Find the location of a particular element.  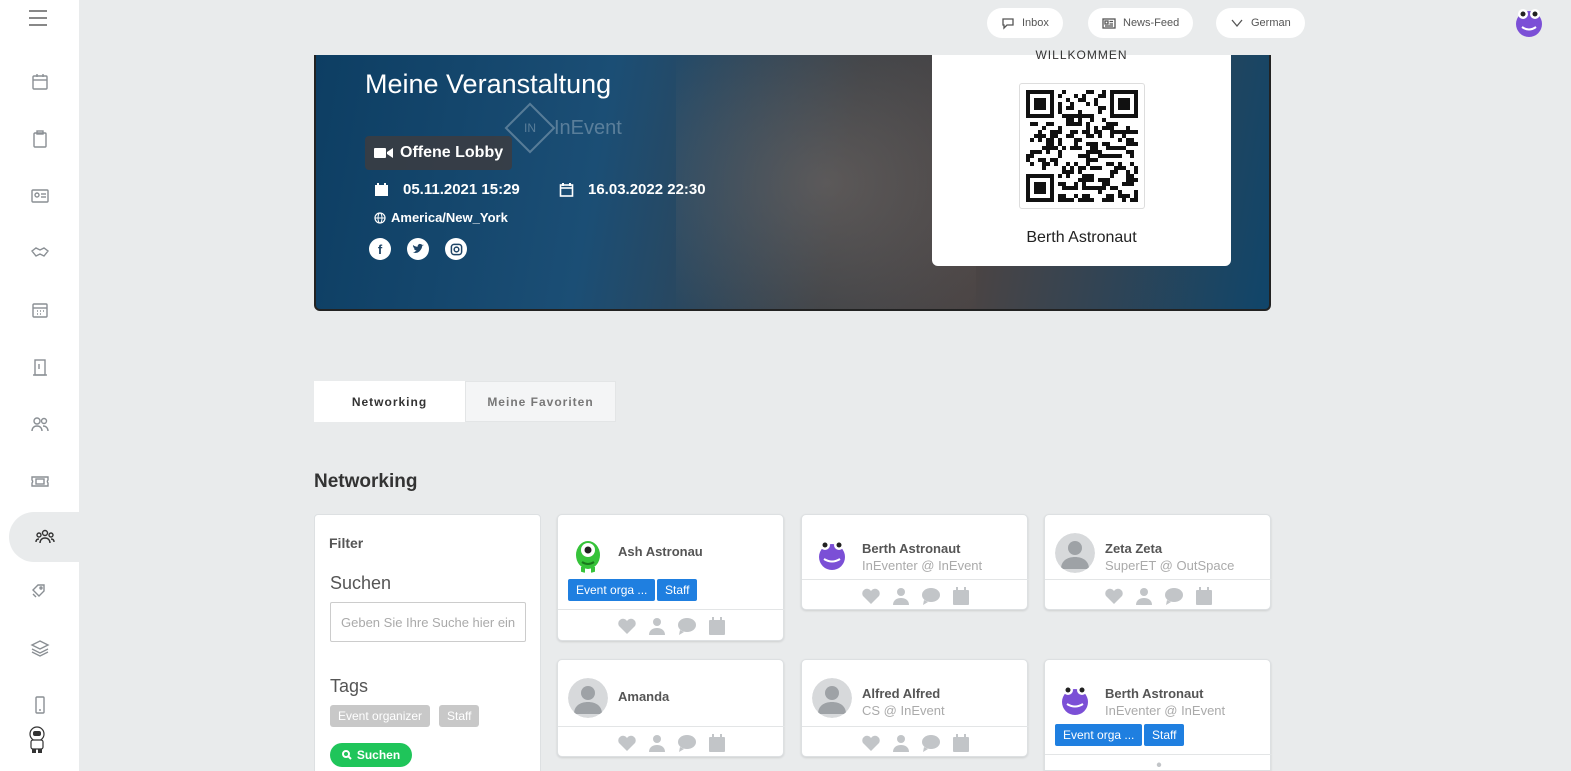

sidebar-item-rooms is located at coordinates (39, 367).